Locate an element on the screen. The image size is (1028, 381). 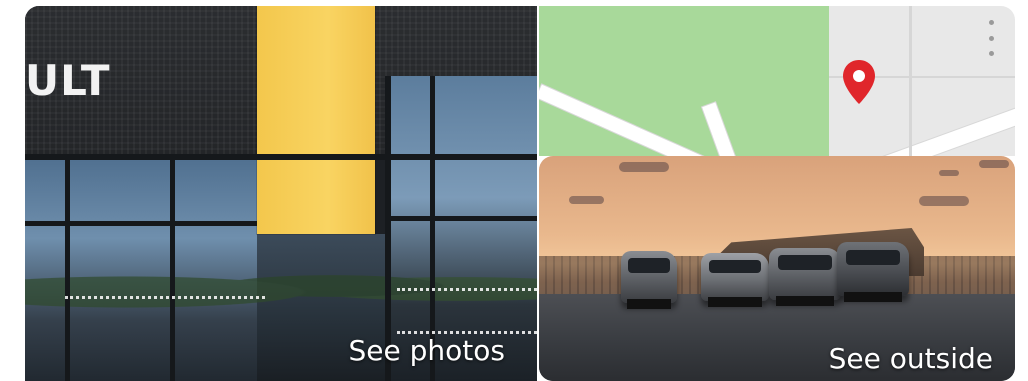
location-pin-icon is located at coordinates (859, 82).